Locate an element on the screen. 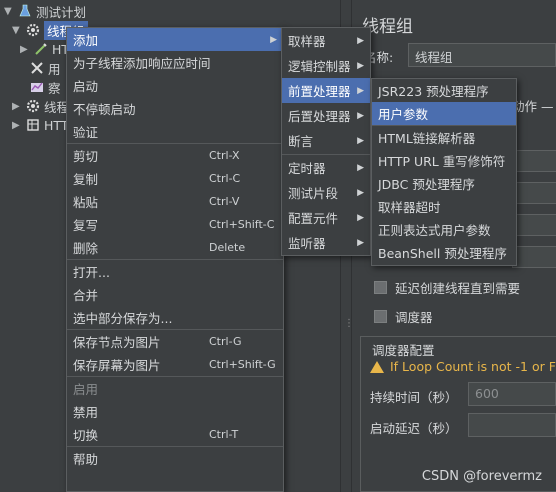 This screenshot has width=556, height=492. name-field: 线程组 is located at coordinates (482, 55).